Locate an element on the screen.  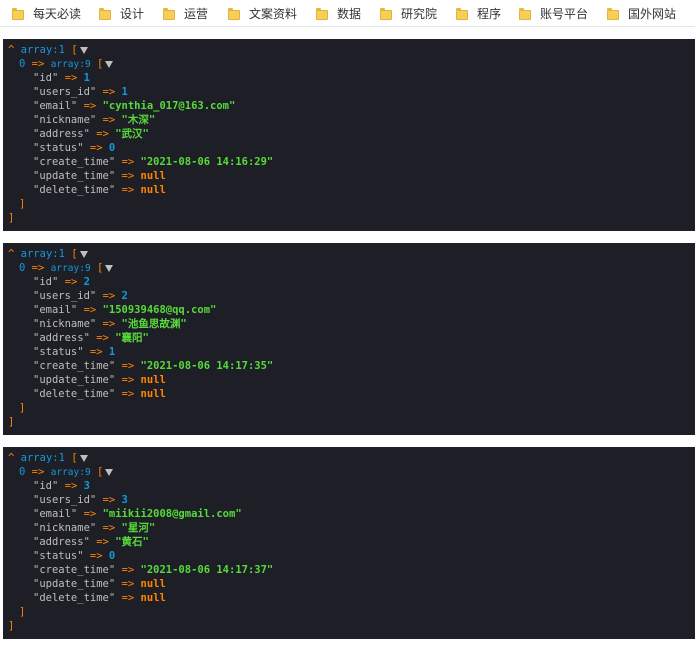
field-row-nickname: "nickname" => "池鱼思故渊" is located at coordinates (110, 324).